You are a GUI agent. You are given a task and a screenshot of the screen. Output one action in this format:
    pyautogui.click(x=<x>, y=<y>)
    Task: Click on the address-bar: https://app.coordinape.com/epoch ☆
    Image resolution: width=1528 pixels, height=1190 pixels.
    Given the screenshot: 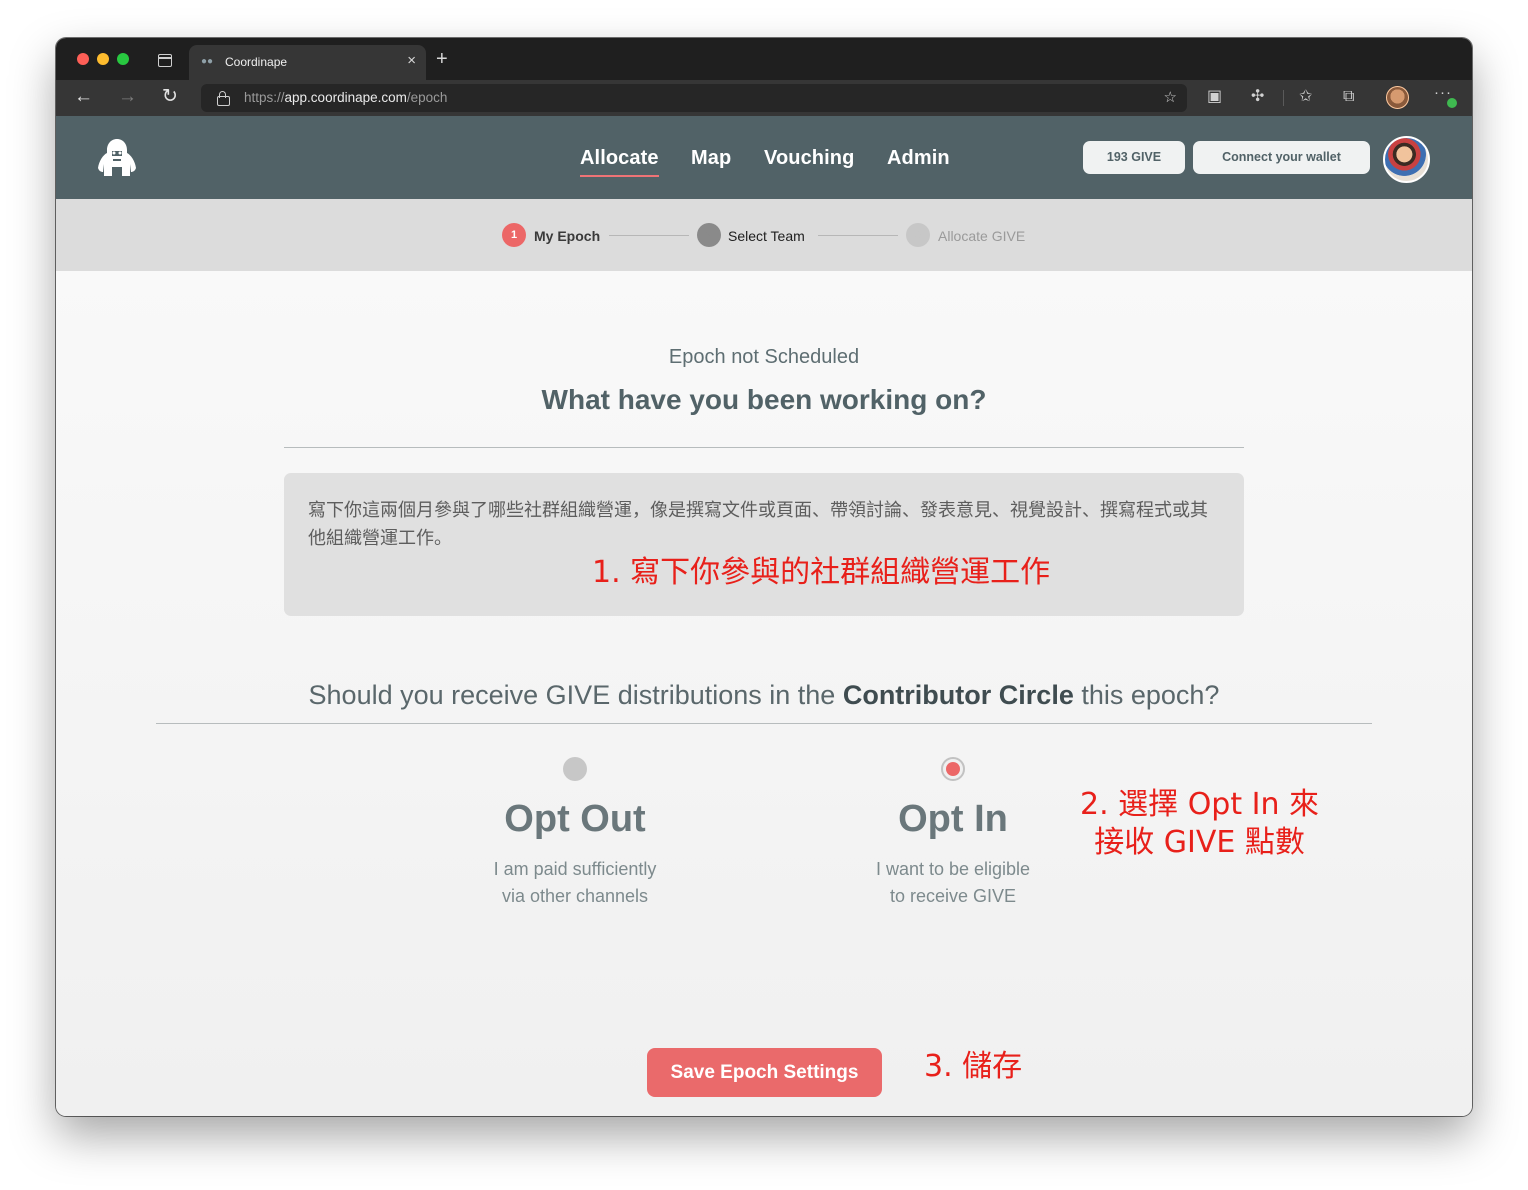 What is the action you would take?
    pyautogui.click(x=694, y=98)
    